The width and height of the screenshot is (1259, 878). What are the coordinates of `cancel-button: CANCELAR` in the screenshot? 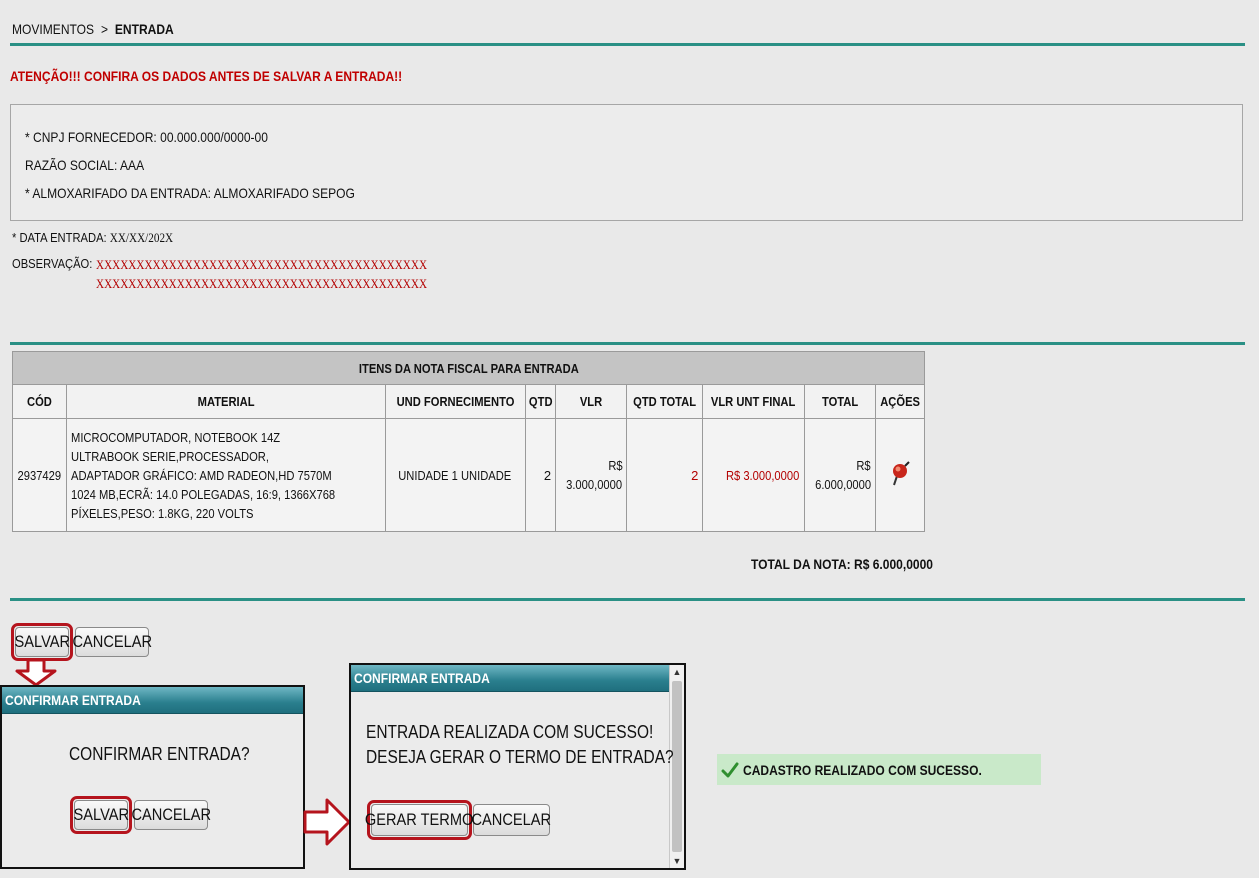 It's located at (112, 642).